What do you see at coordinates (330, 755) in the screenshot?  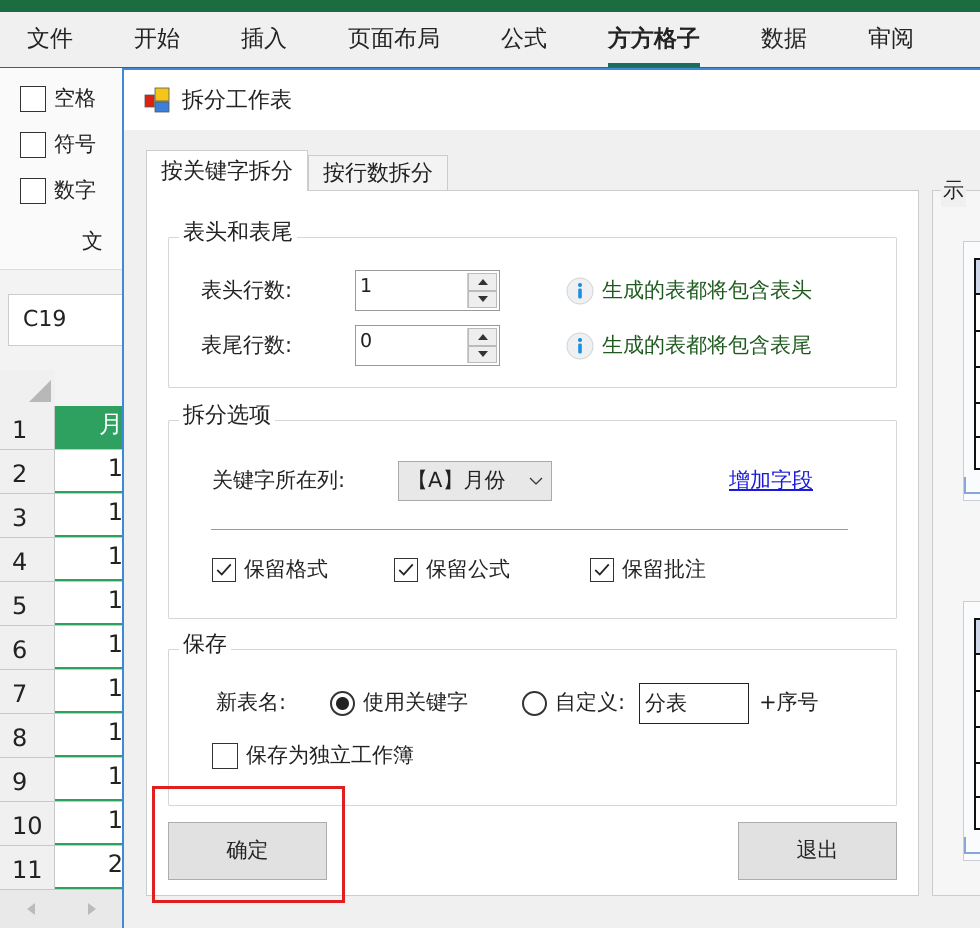 I see `checkbox-label: 保存为独立工作簿` at bounding box center [330, 755].